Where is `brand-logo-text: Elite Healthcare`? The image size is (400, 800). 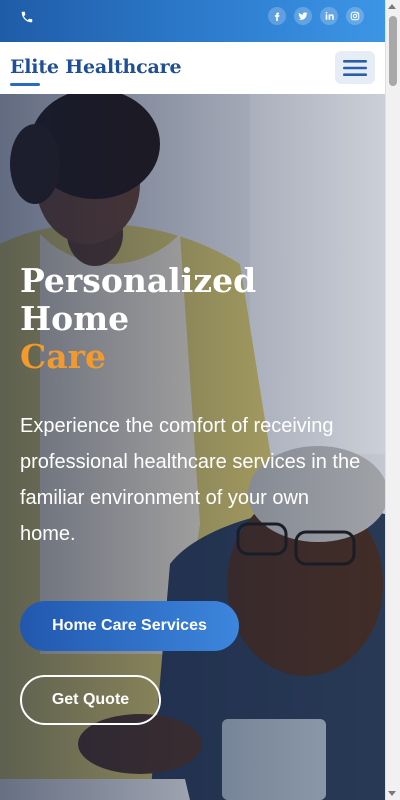
brand-logo-text: Elite Healthcare is located at coordinates (96, 67).